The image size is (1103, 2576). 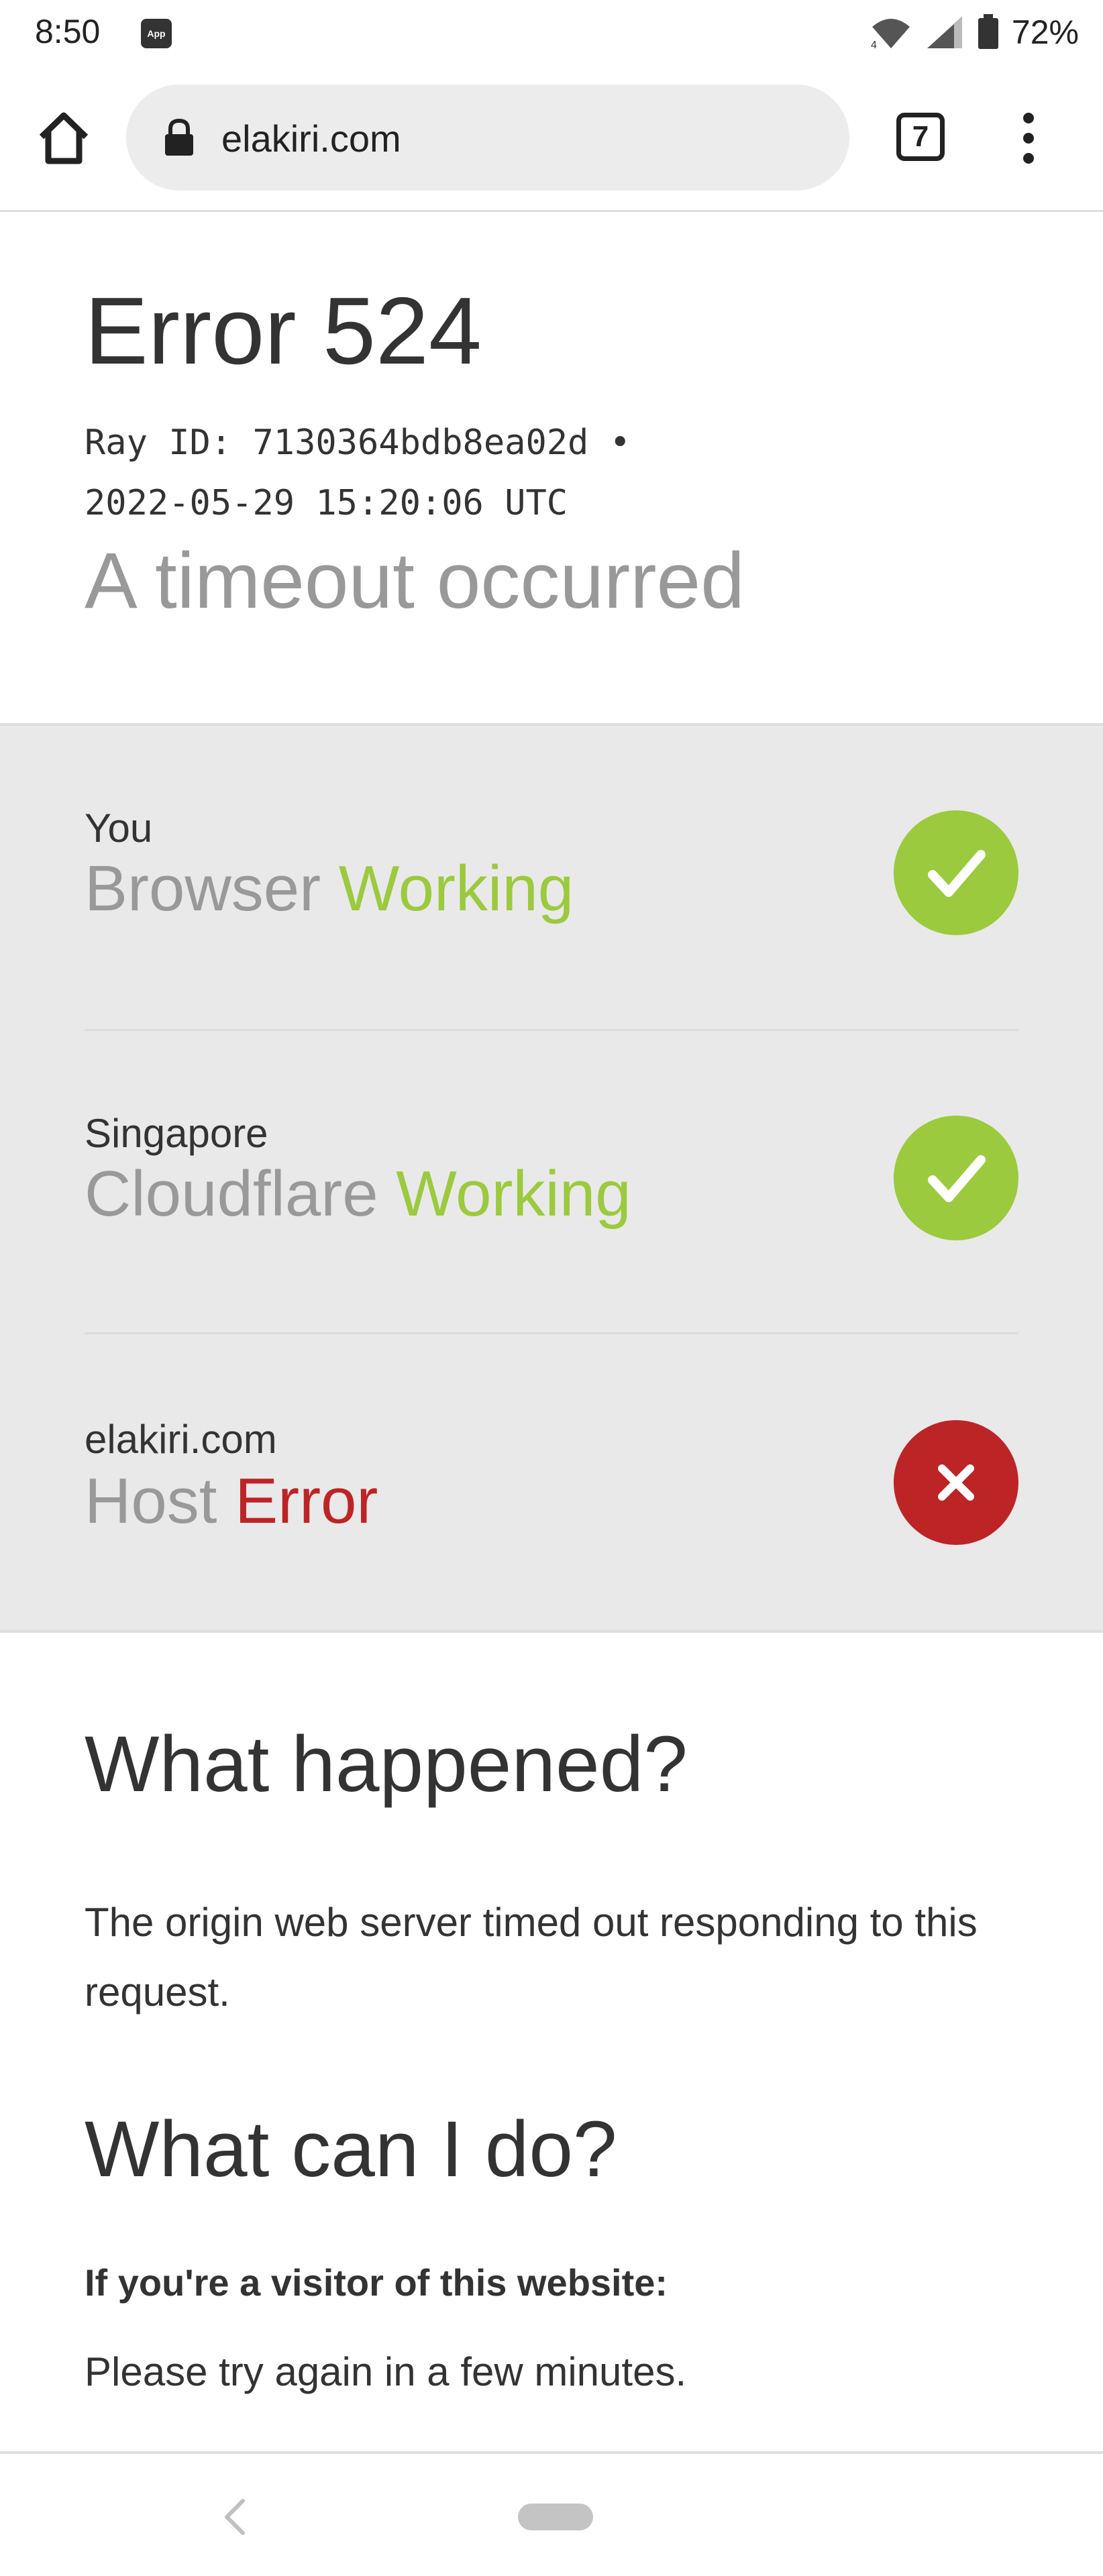 I want to click on tab-switcher-button: 7, so click(x=920, y=137).